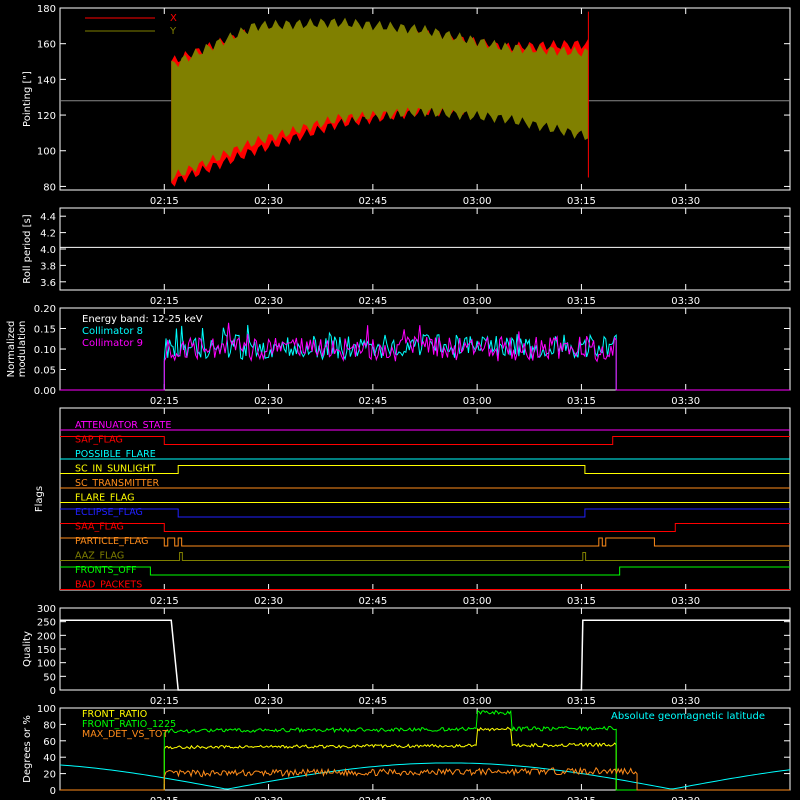 The height and width of the screenshot is (800, 800). What do you see at coordinates (372, 401) in the screenshot?
I see `modulation-xtick-label-2: 02:45` at bounding box center [372, 401].